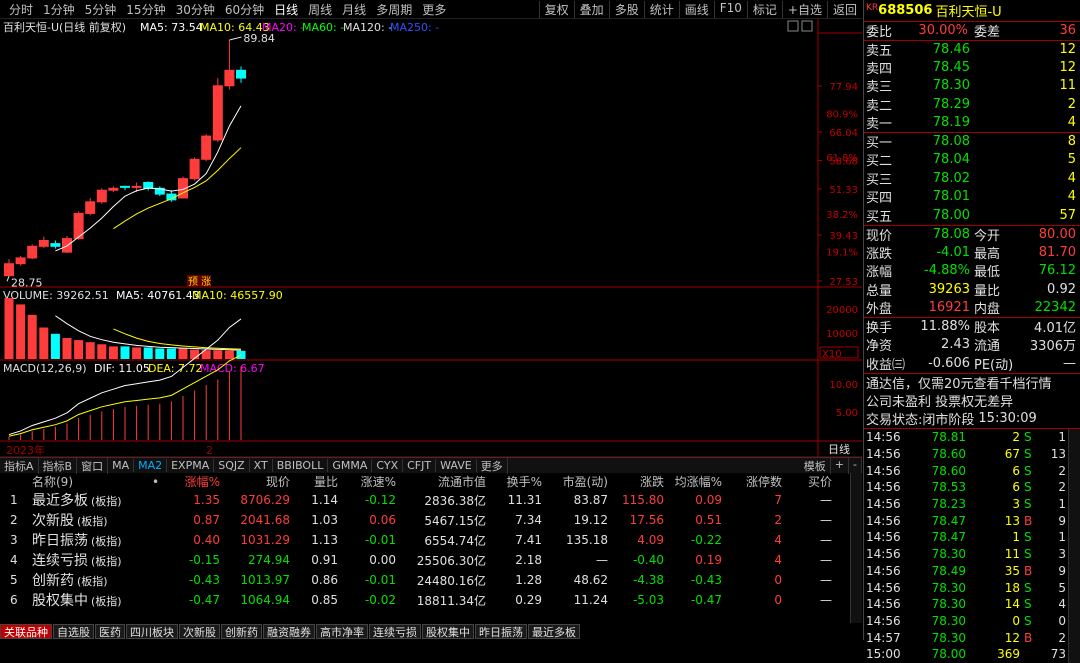 The image size is (1080, 663). What do you see at coordinates (204, 600) in the screenshot?
I see `table-cell: -0.47` at bounding box center [204, 600].